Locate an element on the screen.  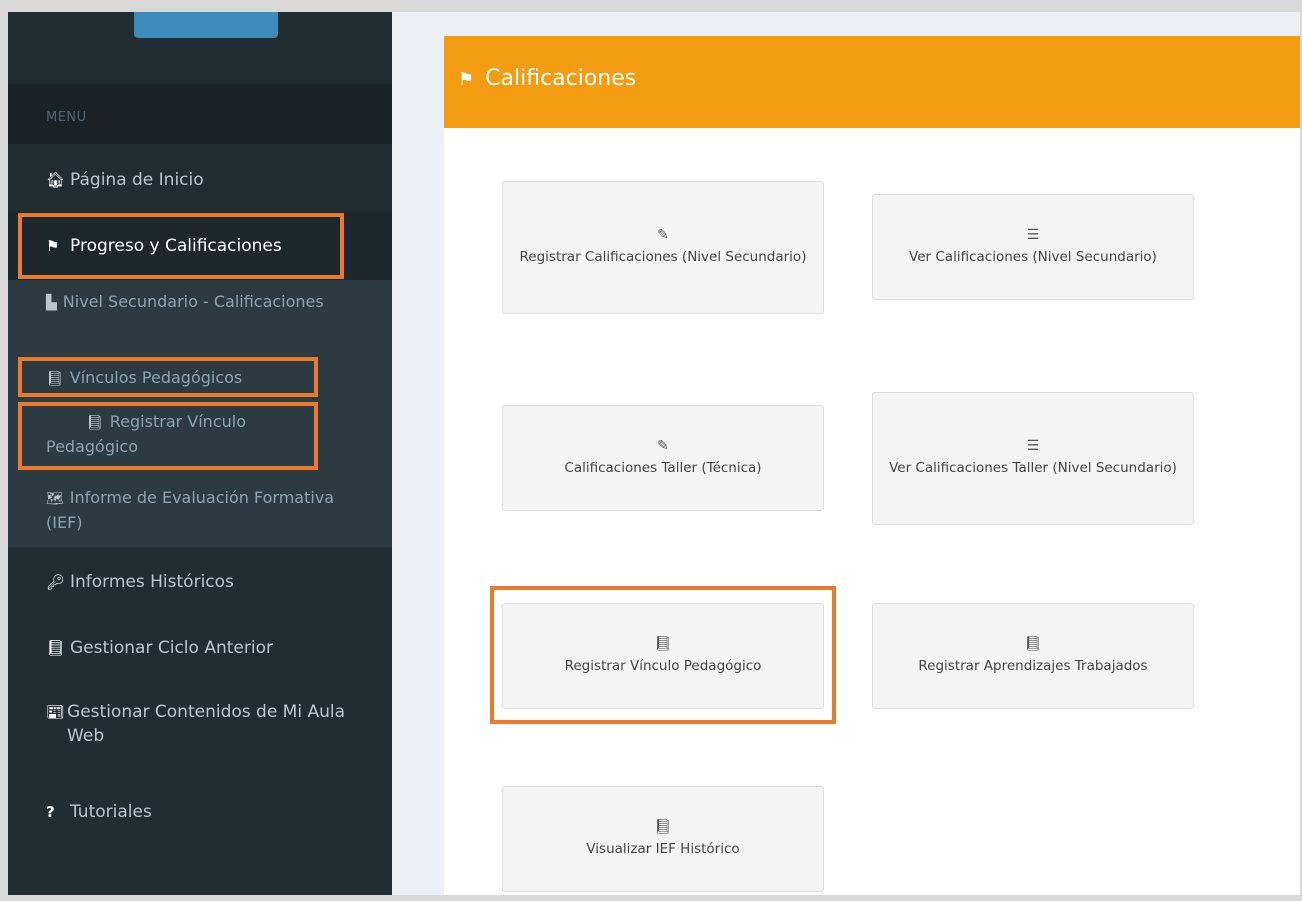
submenu-item-label: Informe de Evaluación Formativa (IEF) is located at coordinates (190, 510).